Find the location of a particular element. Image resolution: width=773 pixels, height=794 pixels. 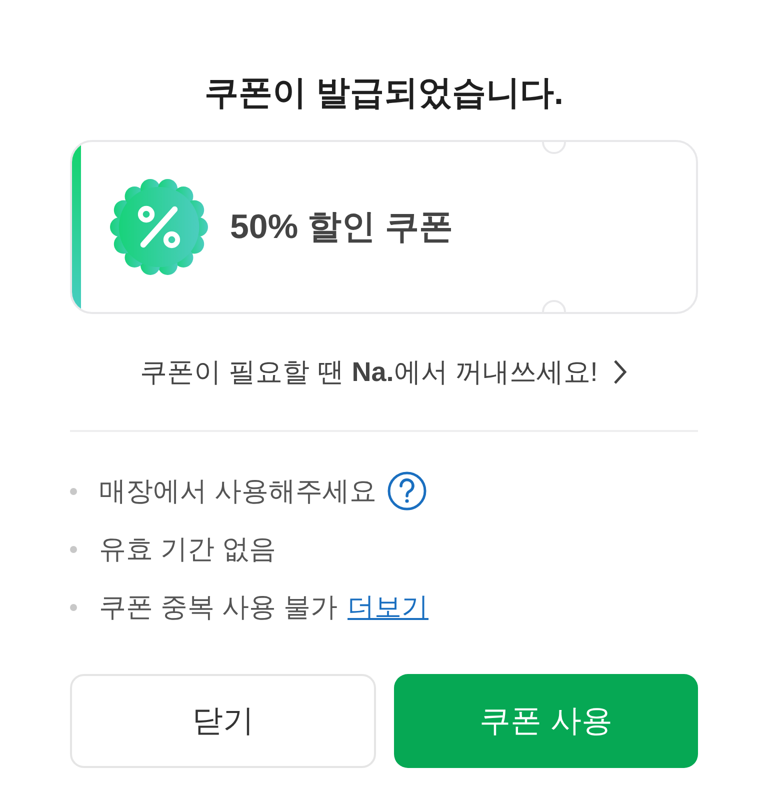

wallet-link: 쿠폰이 필요할 땐 Na.에서 꺼내쓰세요! is located at coordinates (369, 372).